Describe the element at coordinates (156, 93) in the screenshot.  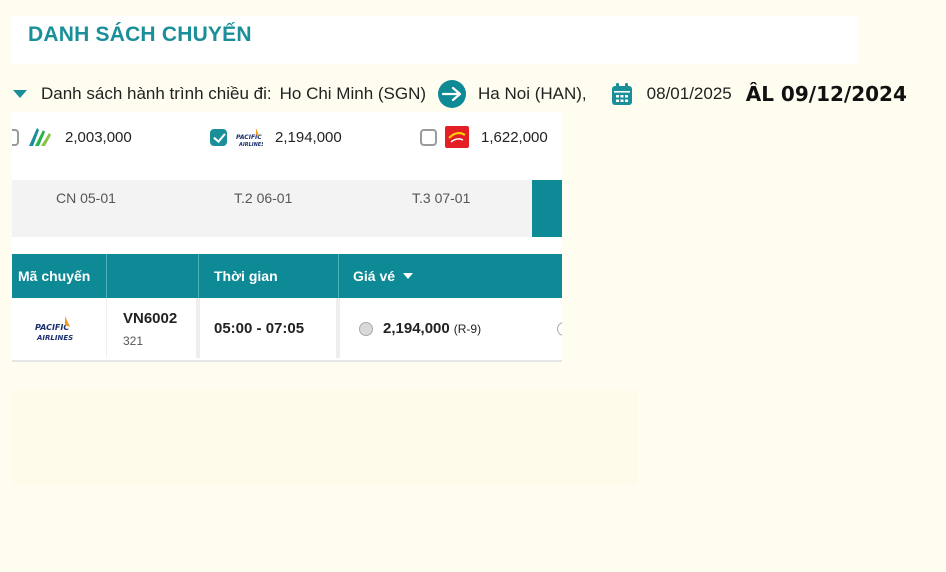
I see `route-label: Danh sách hành trình chiều đi:` at that location.